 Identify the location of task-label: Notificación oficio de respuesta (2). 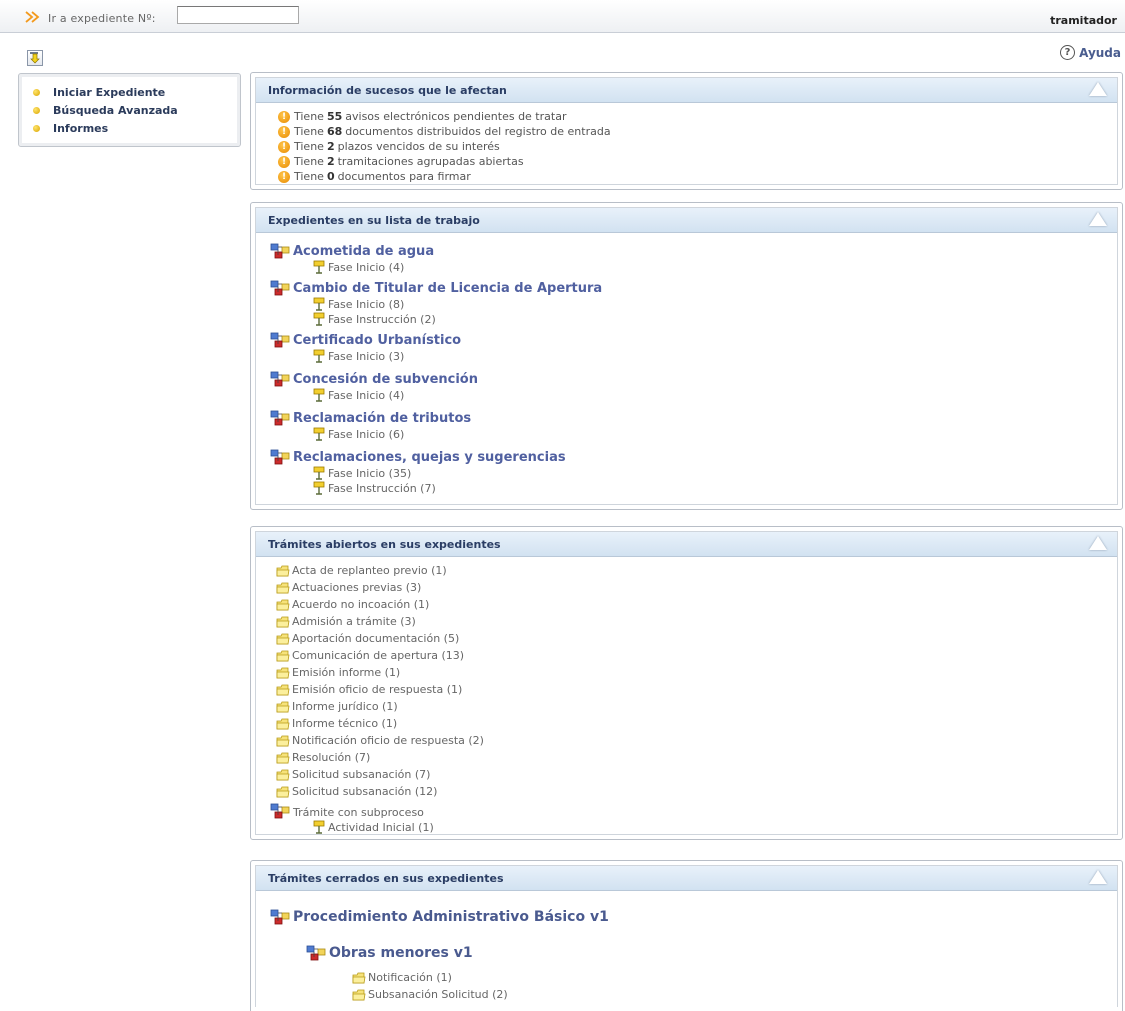
(388, 740).